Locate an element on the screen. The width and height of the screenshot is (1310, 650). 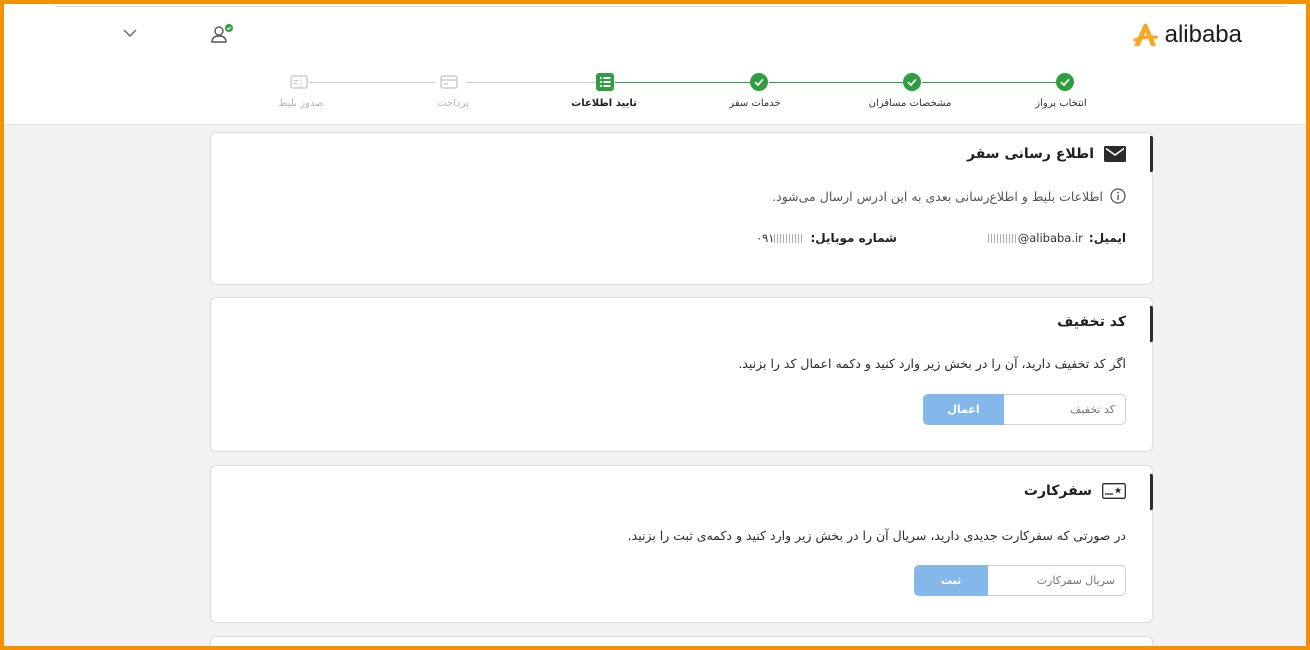
gift-card-icon is located at coordinates (1114, 491).